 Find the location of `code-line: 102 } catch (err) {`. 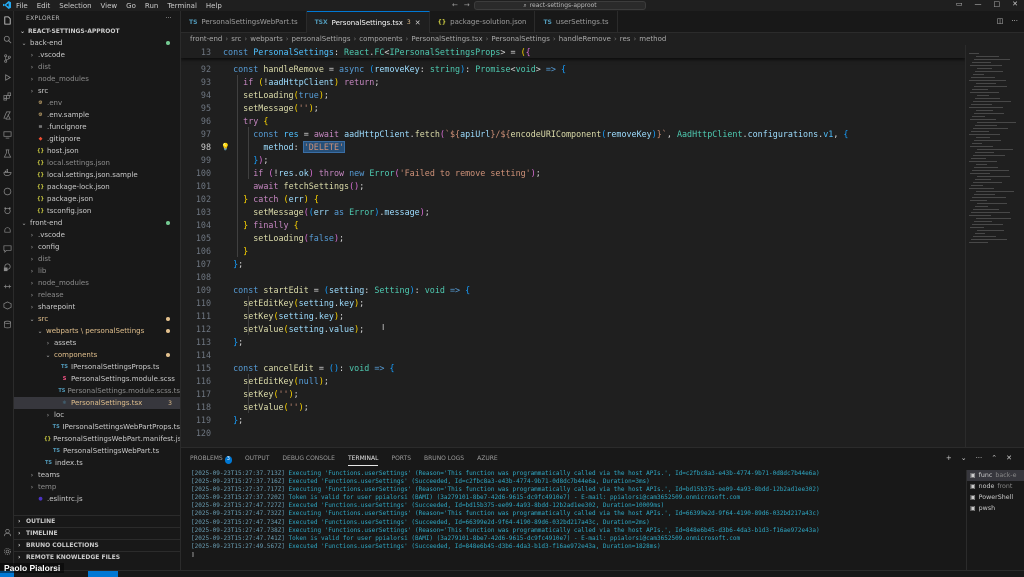

code-line: 102 } catch (err) { is located at coordinates (573, 198).